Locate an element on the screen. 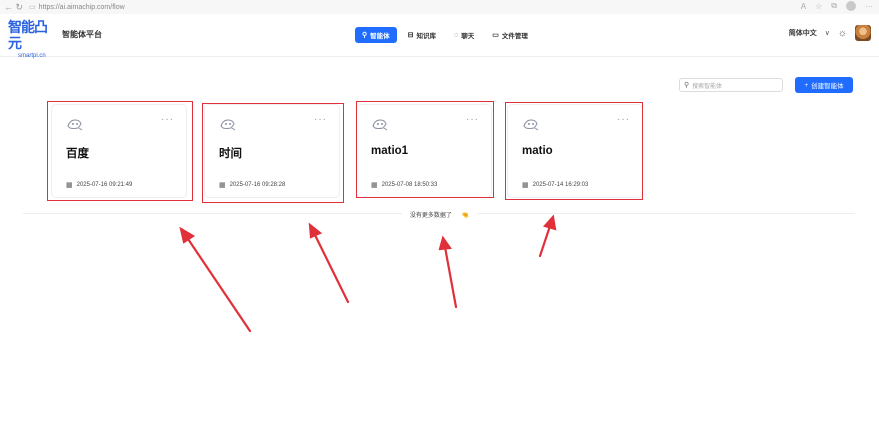 This screenshot has width=879, height=433. tab-label: 文件管理 is located at coordinates (514, 36).